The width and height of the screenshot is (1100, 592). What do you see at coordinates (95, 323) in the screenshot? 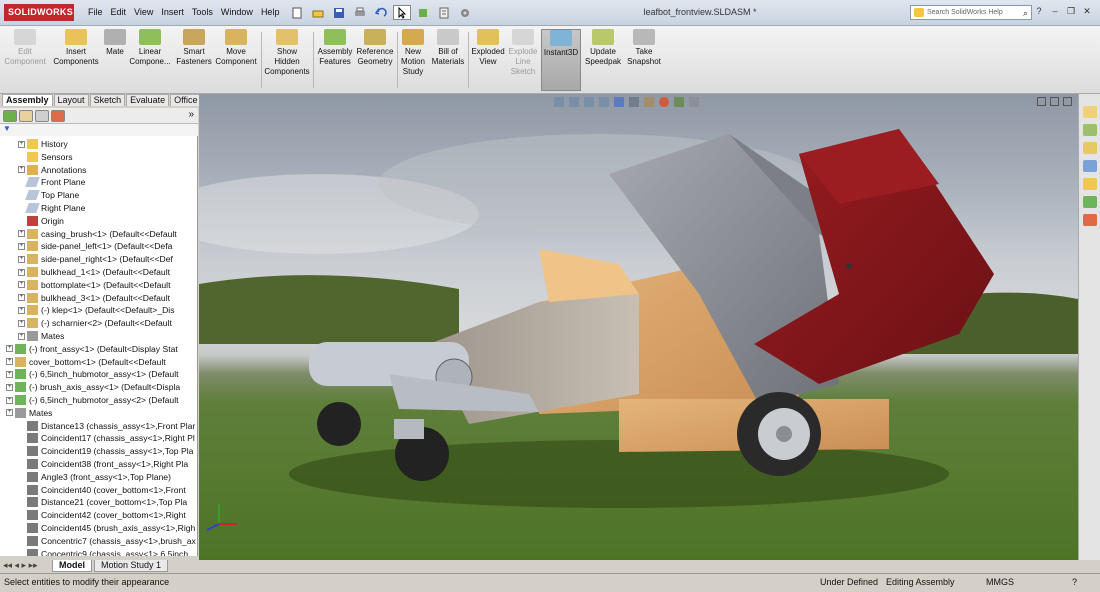
I see `tree-item: + (-) scharnier<2> (Default<<Default` at bounding box center [95, 323].